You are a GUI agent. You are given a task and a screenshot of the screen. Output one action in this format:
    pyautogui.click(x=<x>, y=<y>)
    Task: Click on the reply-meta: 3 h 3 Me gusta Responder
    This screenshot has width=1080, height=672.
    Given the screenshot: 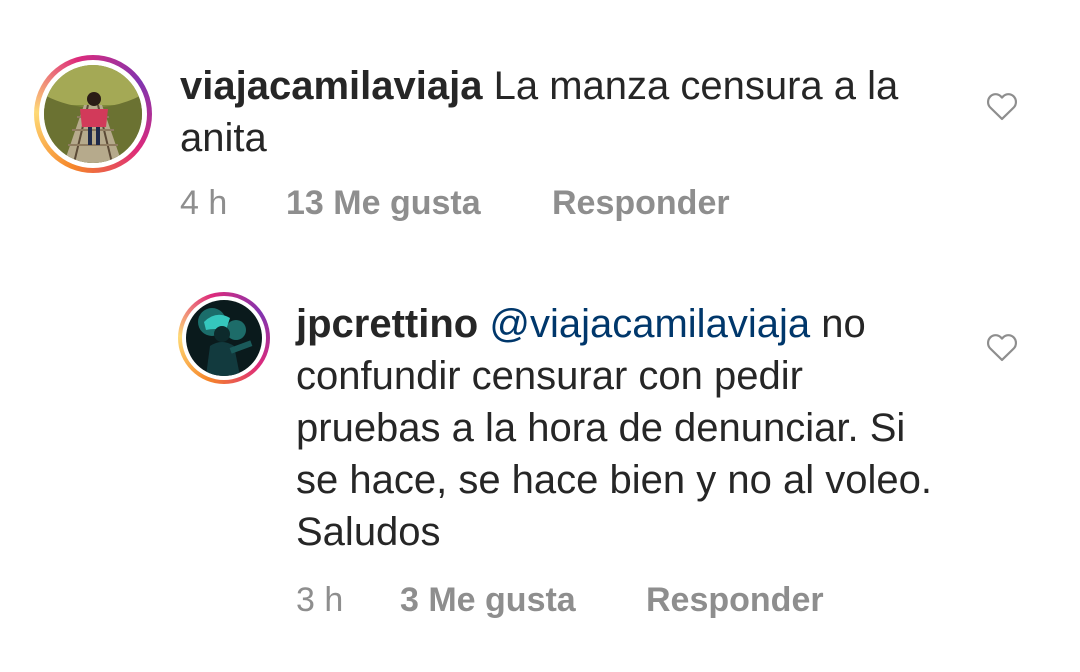 What is the action you would take?
    pyautogui.click(x=576, y=600)
    